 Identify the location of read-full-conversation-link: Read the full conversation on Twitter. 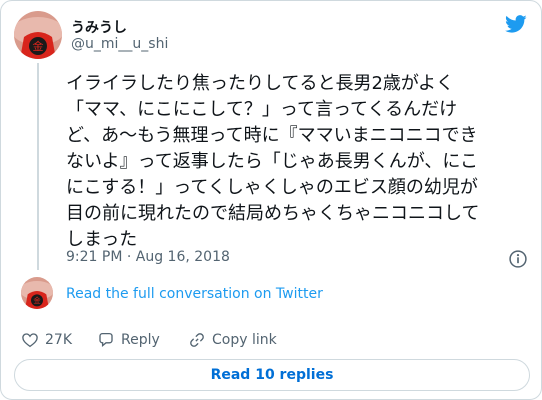
(194, 294).